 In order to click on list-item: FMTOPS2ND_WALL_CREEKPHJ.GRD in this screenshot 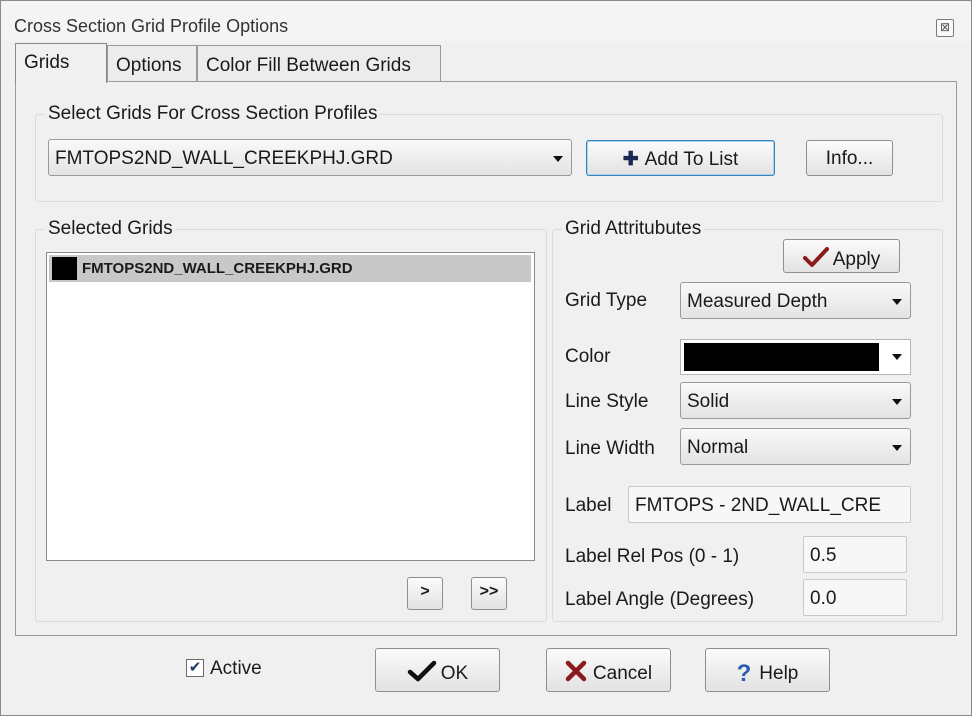, I will do `click(290, 268)`.